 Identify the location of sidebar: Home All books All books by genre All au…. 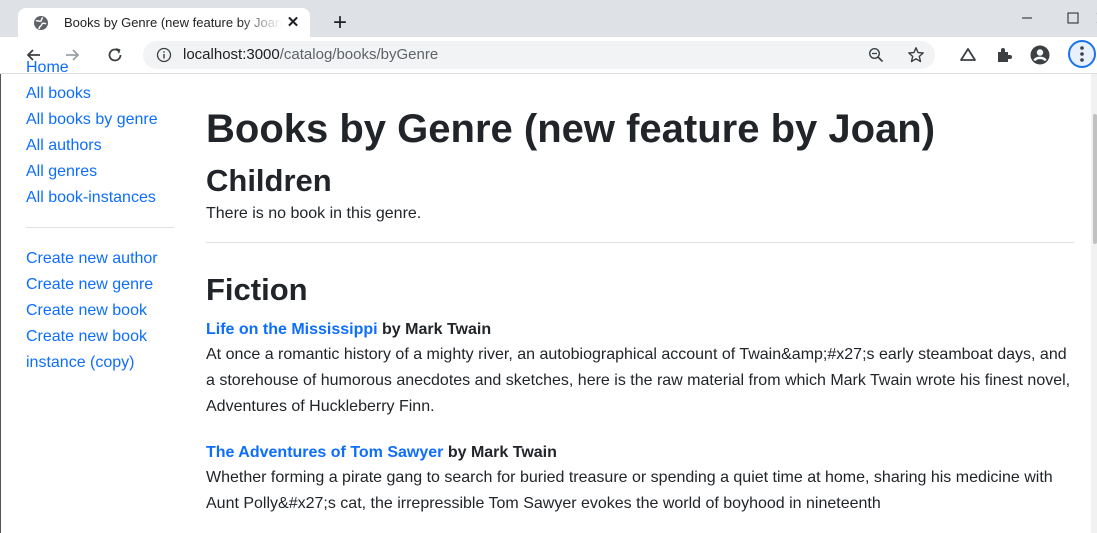
(106, 215).